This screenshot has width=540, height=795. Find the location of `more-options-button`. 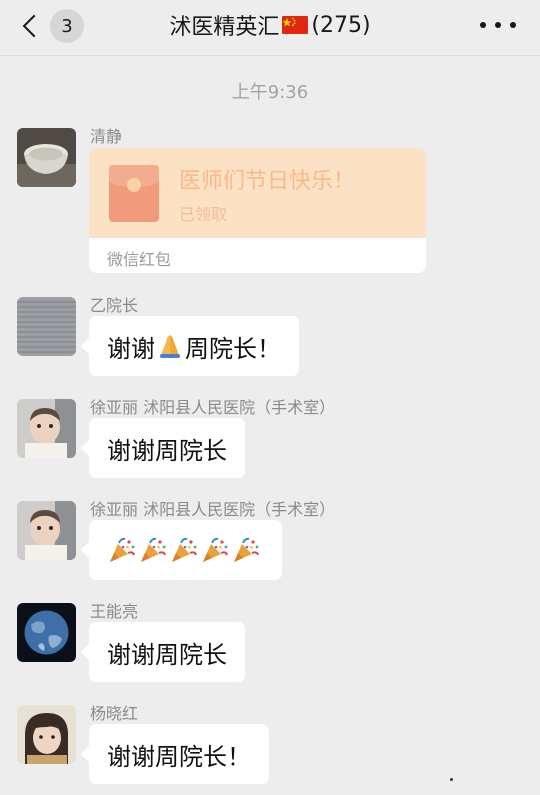

more-options-button is located at coordinates (498, 25).